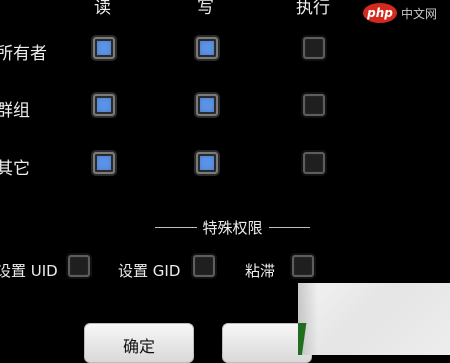 This screenshot has width=450, height=363. What do you see at coordinates (29, 271) in the screenshot?
I see `setuid-label: 设置 UID` at bounding box center [29, 271].